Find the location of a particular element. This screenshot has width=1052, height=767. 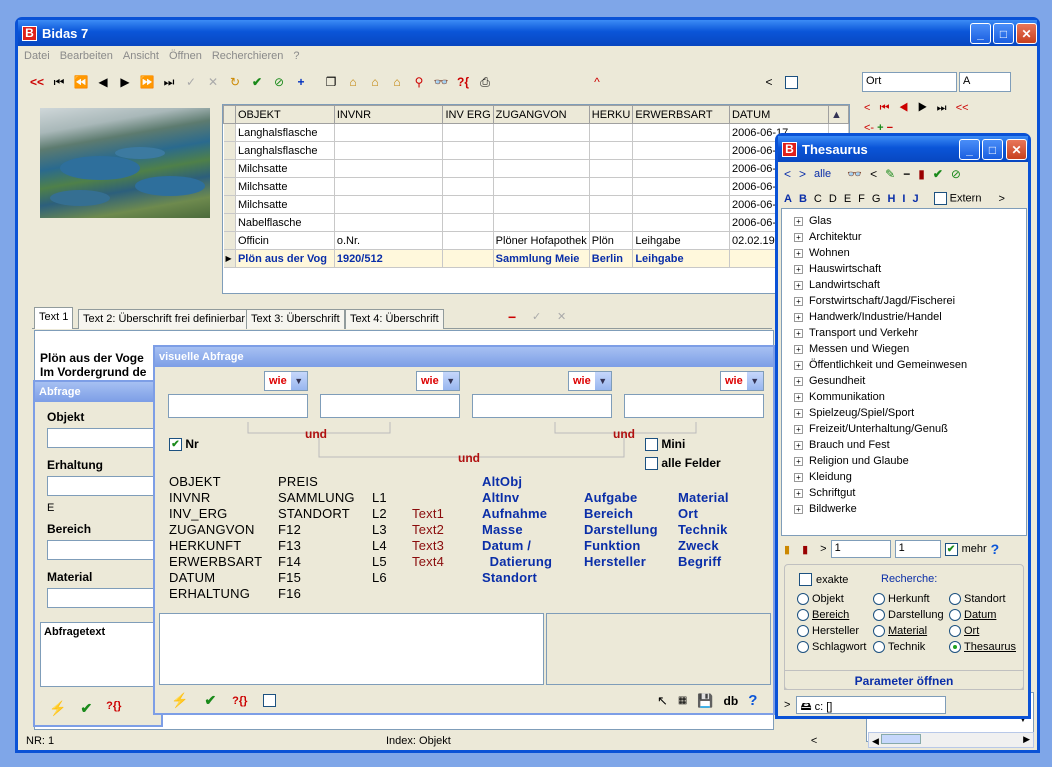

menu-recherchieren: Recherchieren is located at coordinates (248, 57).